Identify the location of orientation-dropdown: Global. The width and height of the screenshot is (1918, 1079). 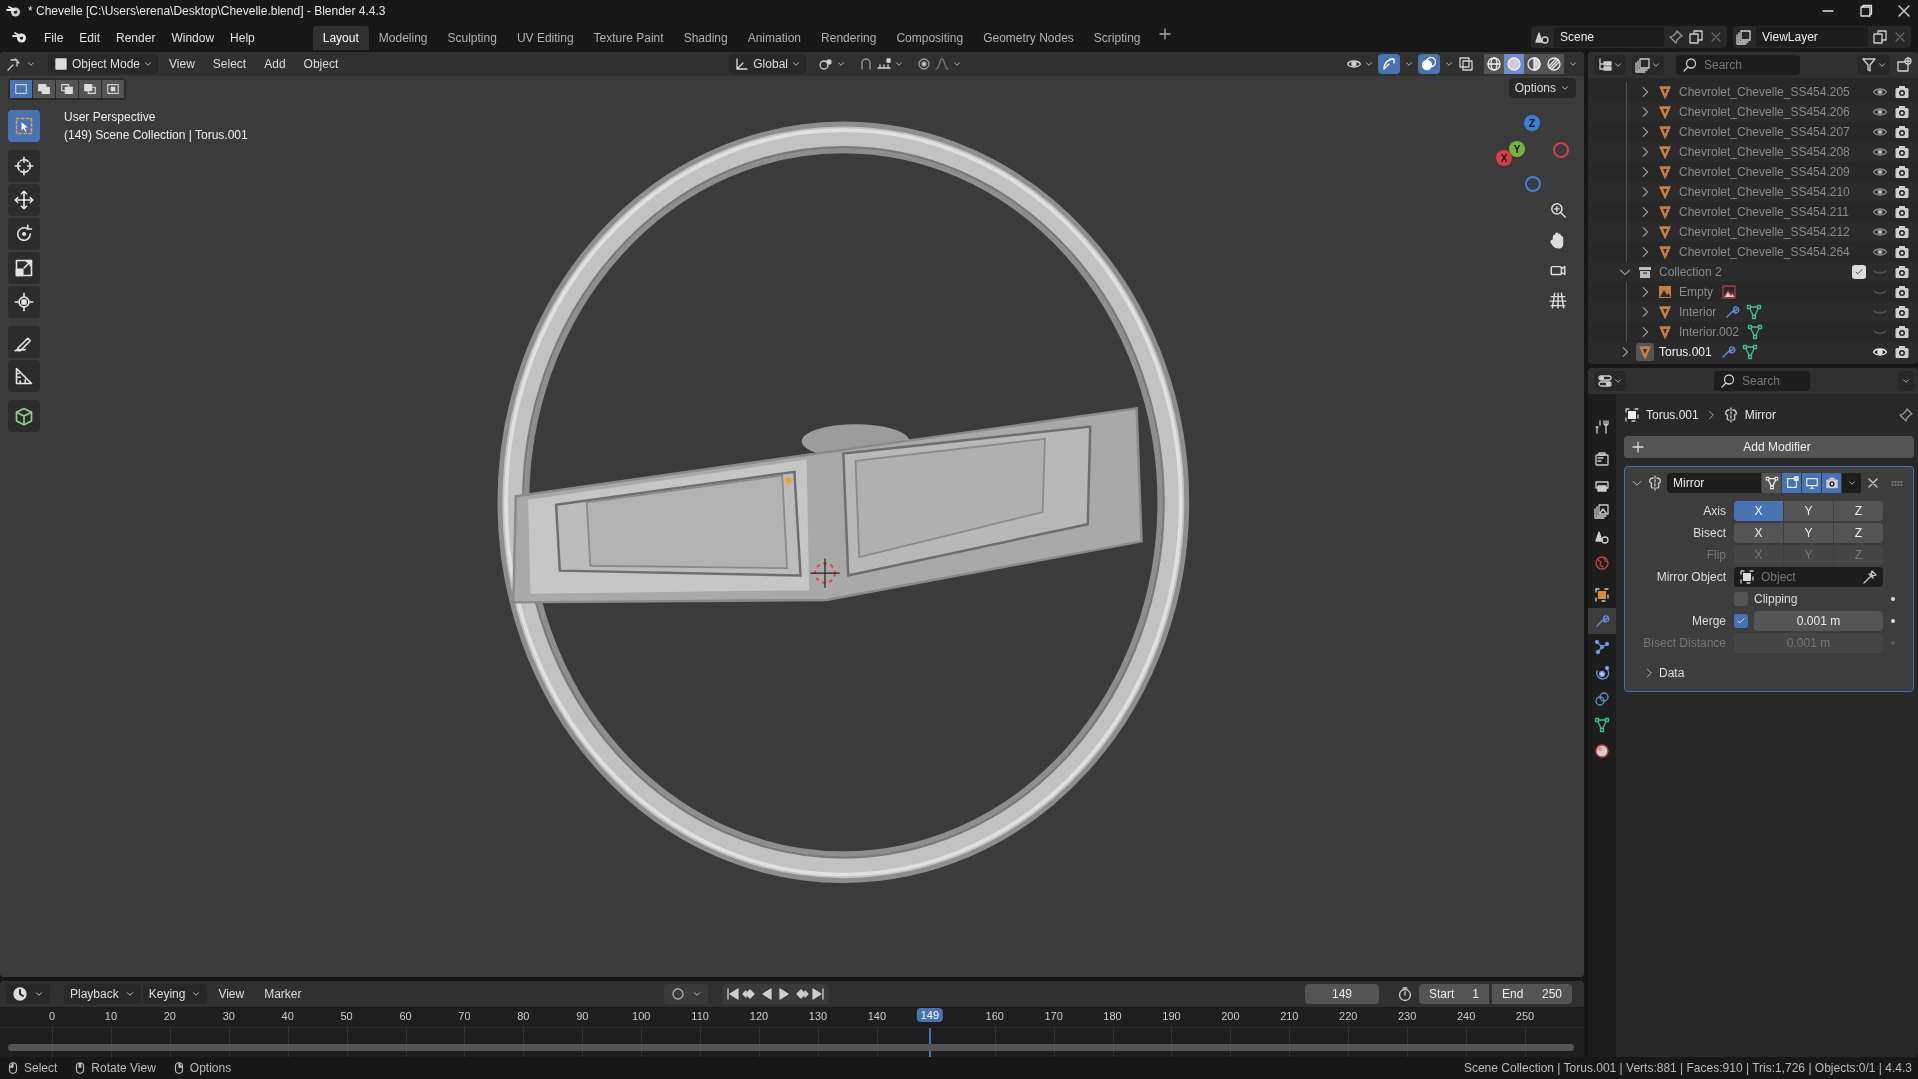
(767, 64).